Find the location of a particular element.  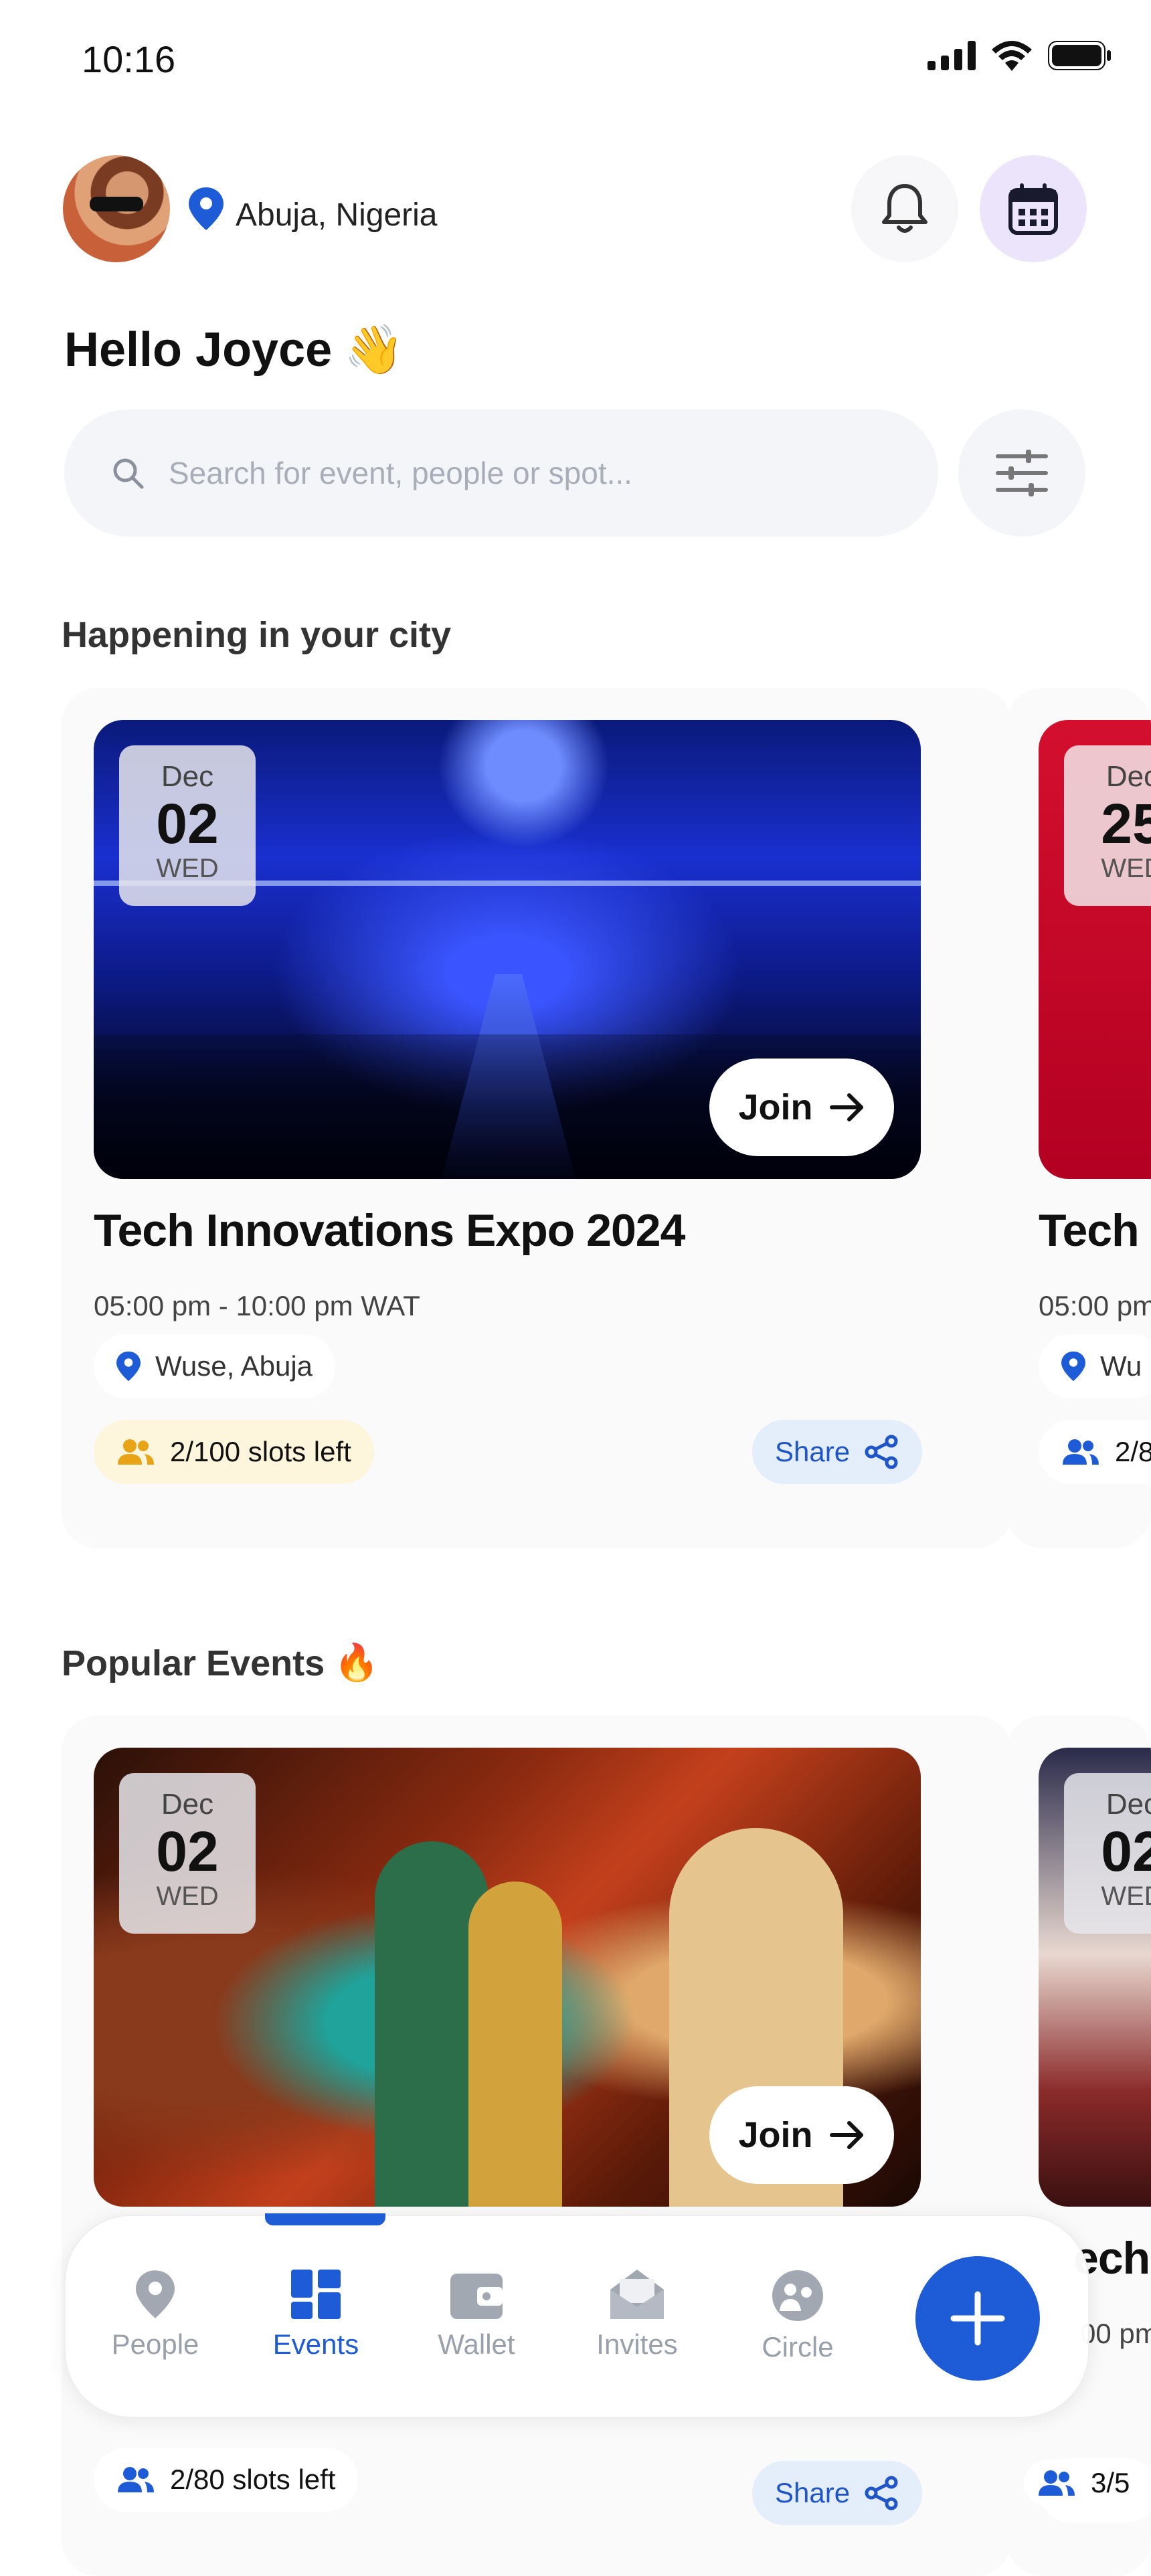

event-image-wine: Dec 02 WED is located at coordinates (1095, 1977).